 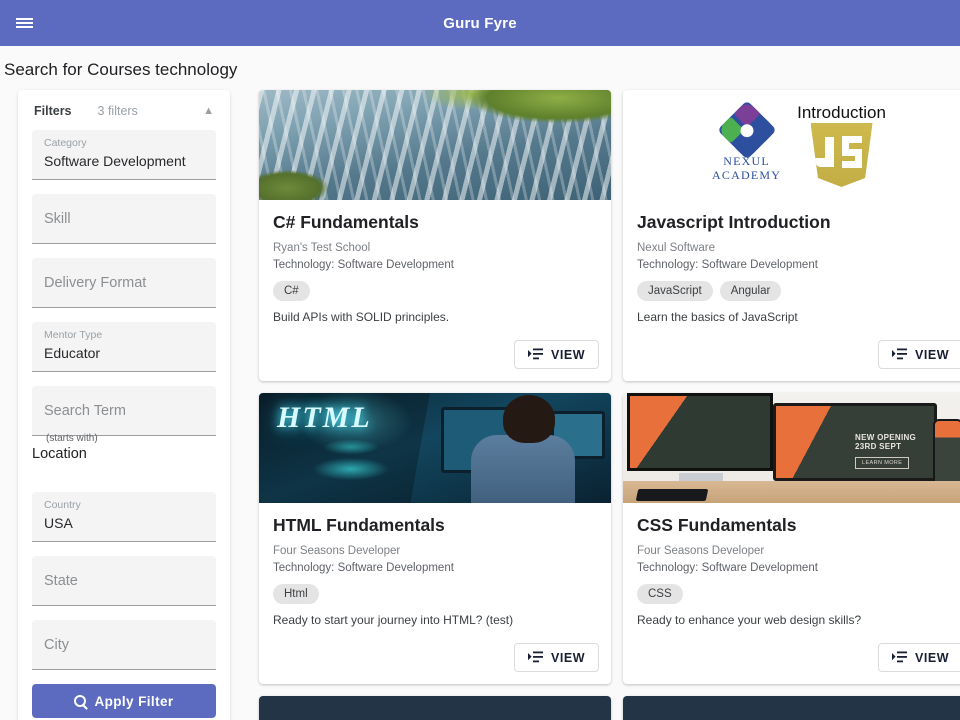 What do you see at coordinates (480, 23) in the screenshot?
I see `app-bar: Guru Fyre` at bounding box center [480, 23].